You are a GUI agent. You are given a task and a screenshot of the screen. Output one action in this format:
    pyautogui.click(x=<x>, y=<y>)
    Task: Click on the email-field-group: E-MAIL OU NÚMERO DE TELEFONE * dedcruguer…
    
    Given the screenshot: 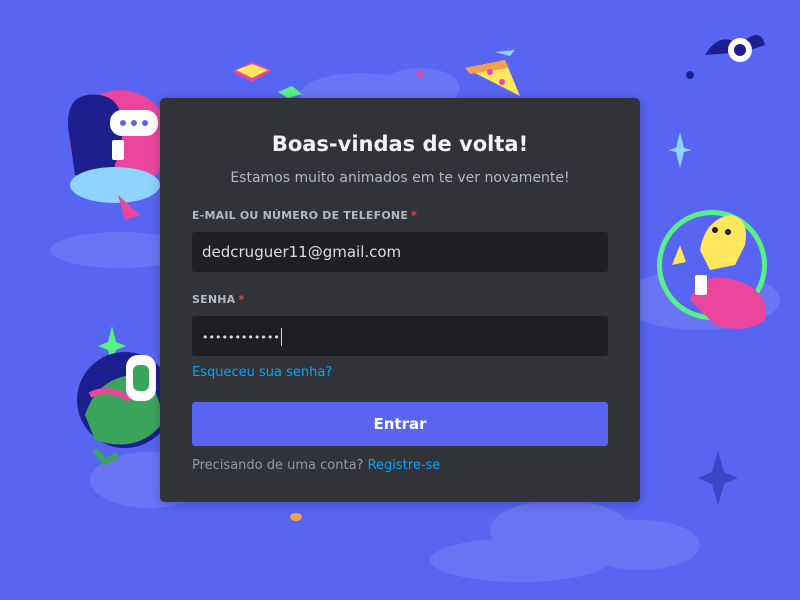 What is the action you would take?
    pyautogui.click(x=400, y=240)
    